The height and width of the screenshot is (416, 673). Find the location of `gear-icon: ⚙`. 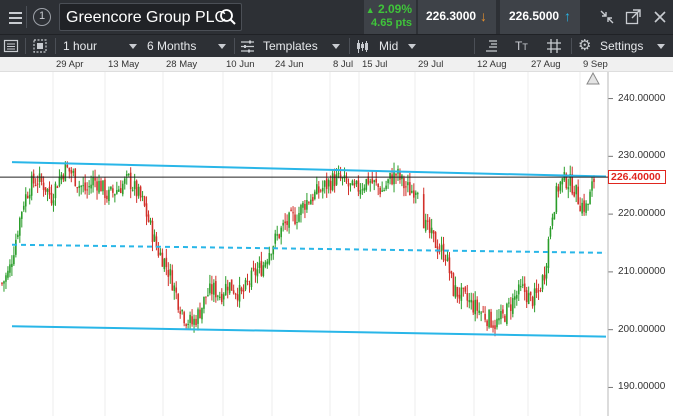

gear-icon: ⚙ is located at coordinates (585, 45).